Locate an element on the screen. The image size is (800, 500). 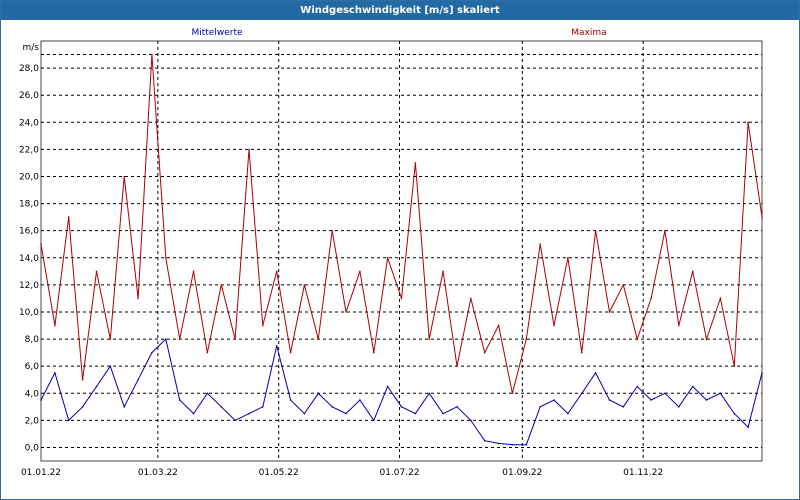
y-tick-label: 24,0 is located at coordinates (29, 123).